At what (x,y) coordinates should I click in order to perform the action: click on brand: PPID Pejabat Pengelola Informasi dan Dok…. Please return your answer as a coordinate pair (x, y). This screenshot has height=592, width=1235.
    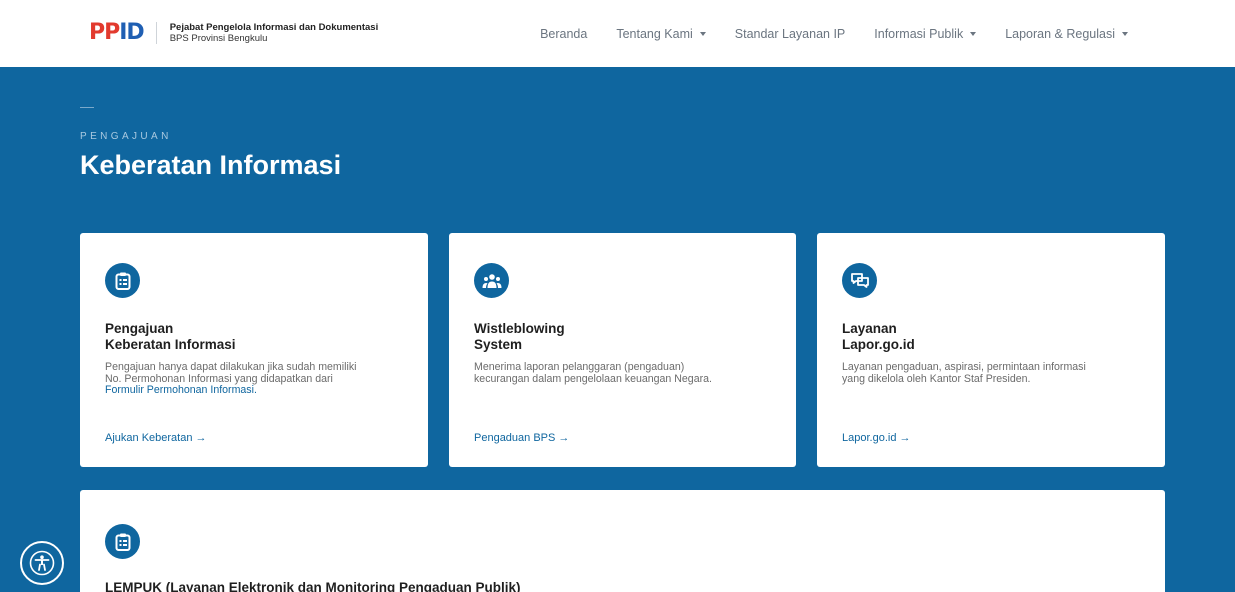
    Looking at the image, I should click on (233, 33).